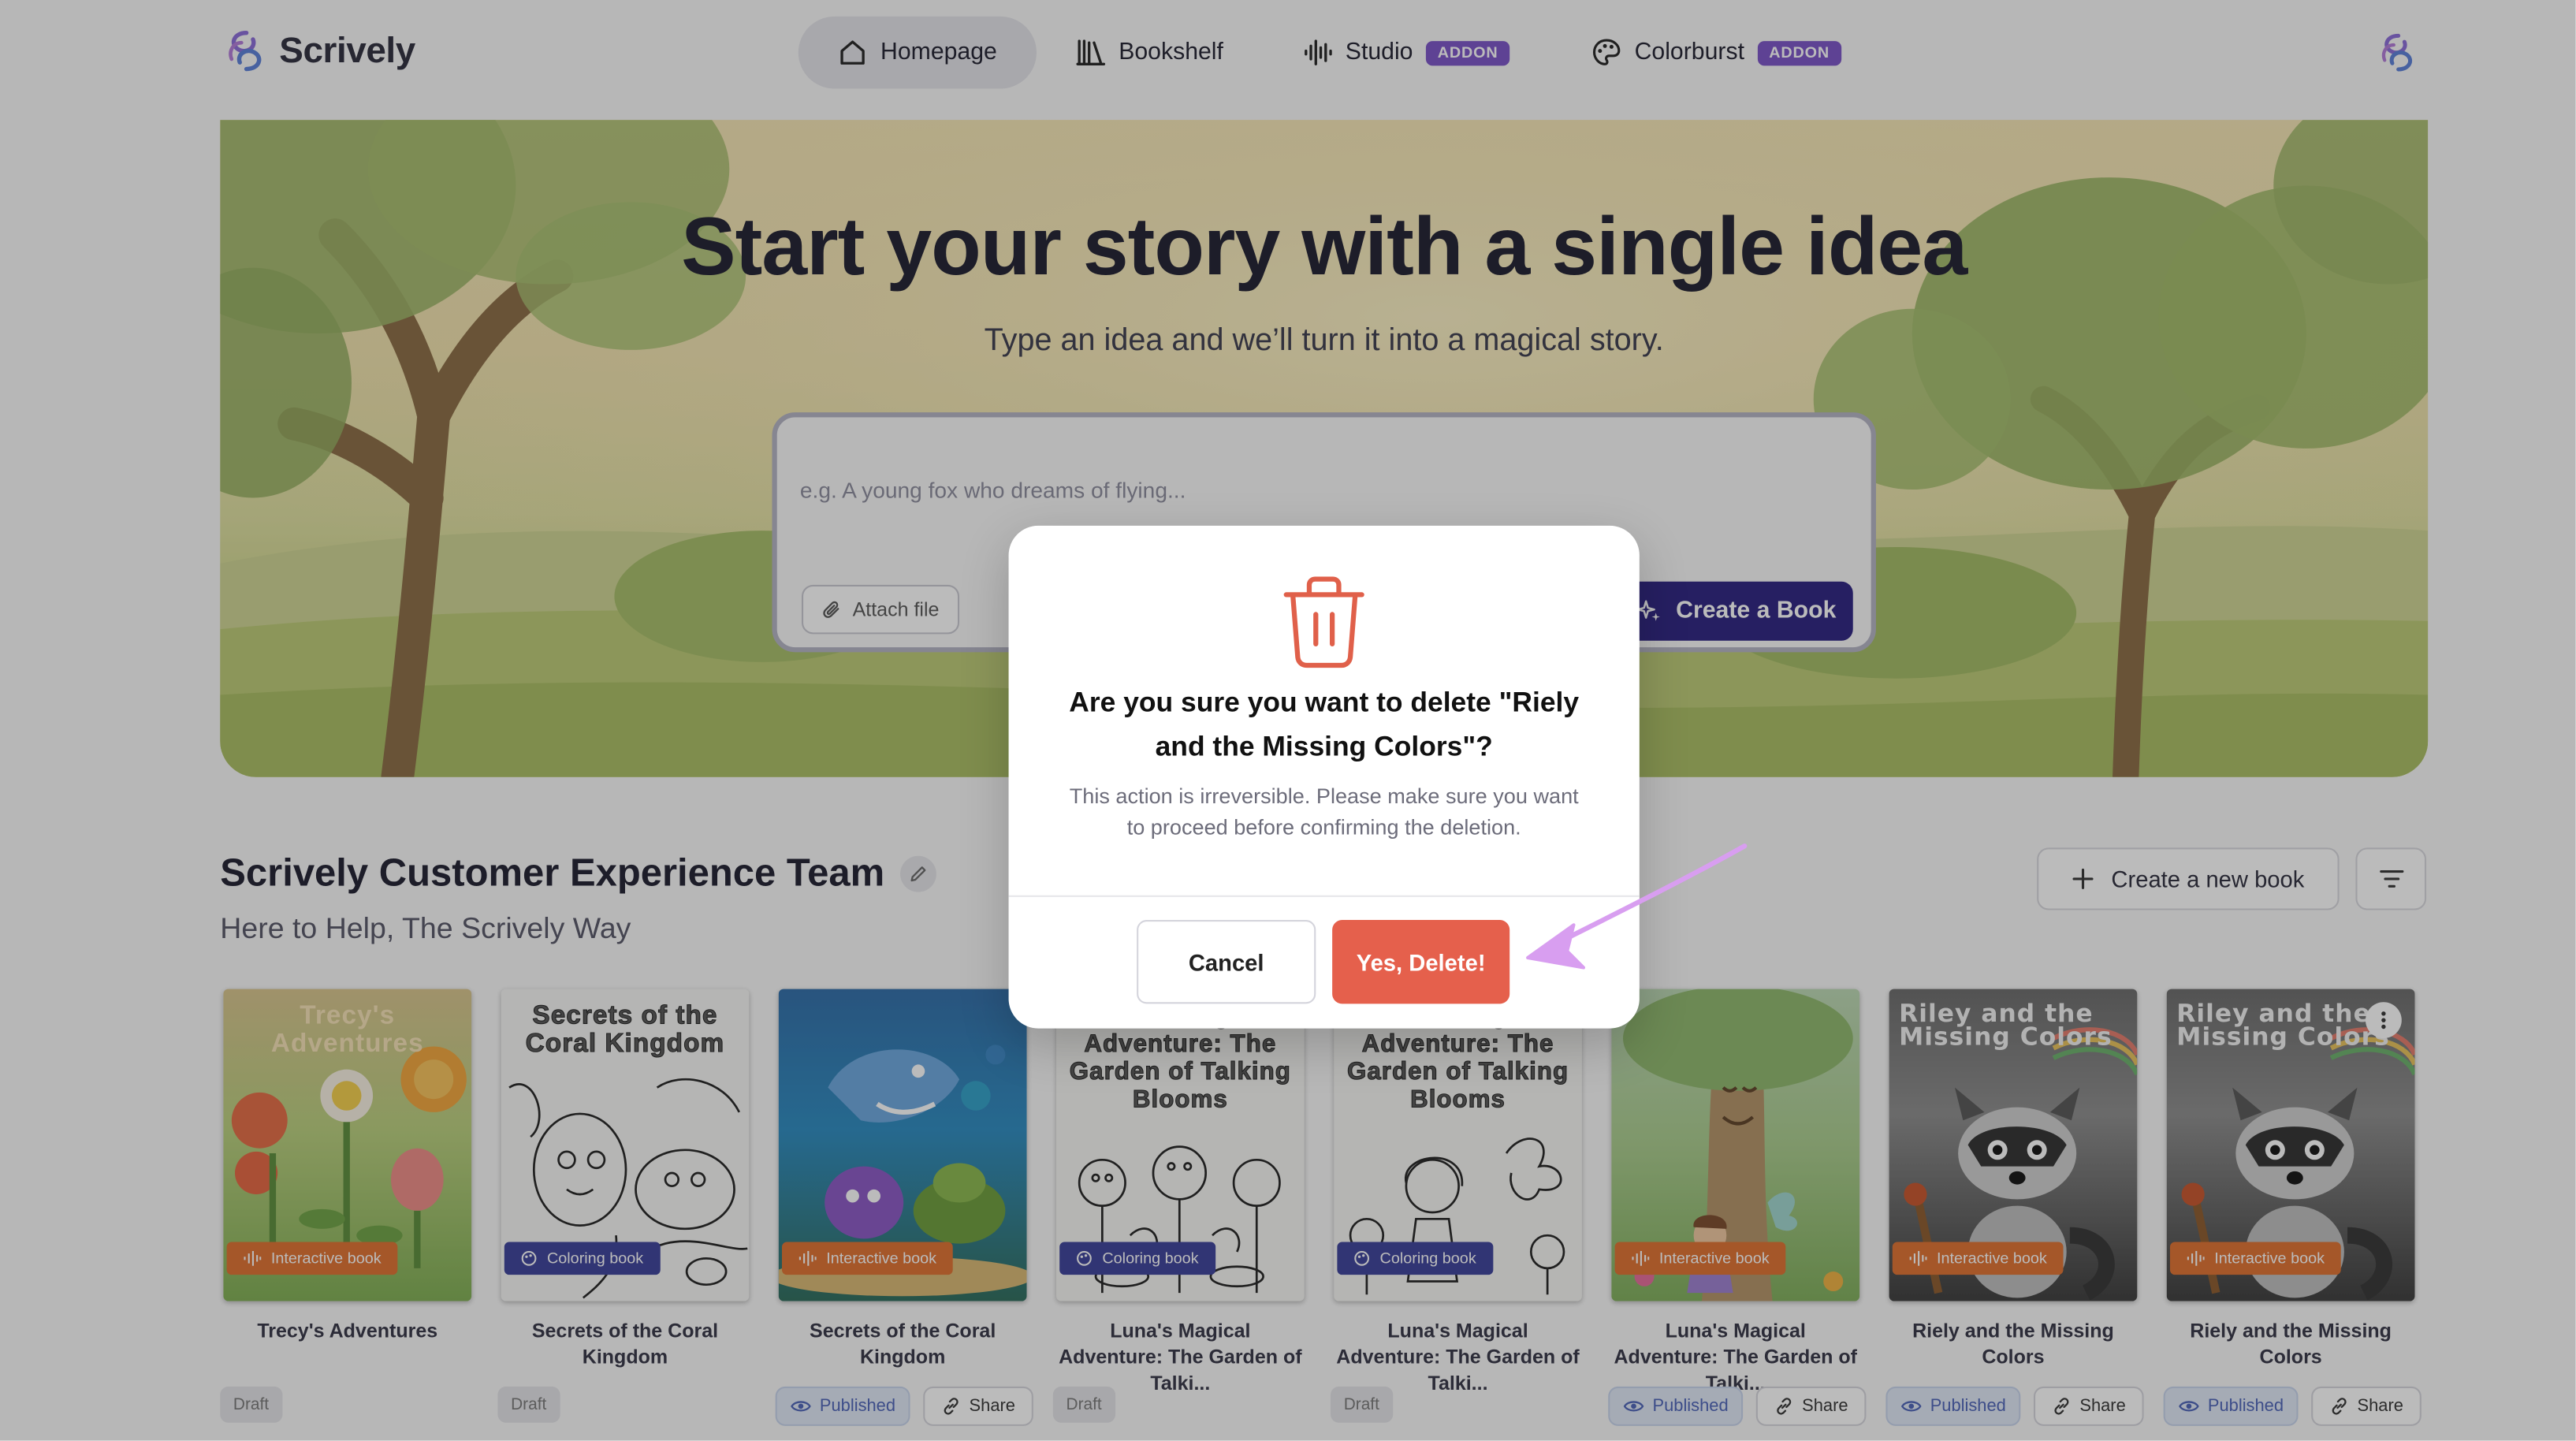  Describe the element at coordinates (1323, 622) in the screenshot. I see `trash-icon` at that location.